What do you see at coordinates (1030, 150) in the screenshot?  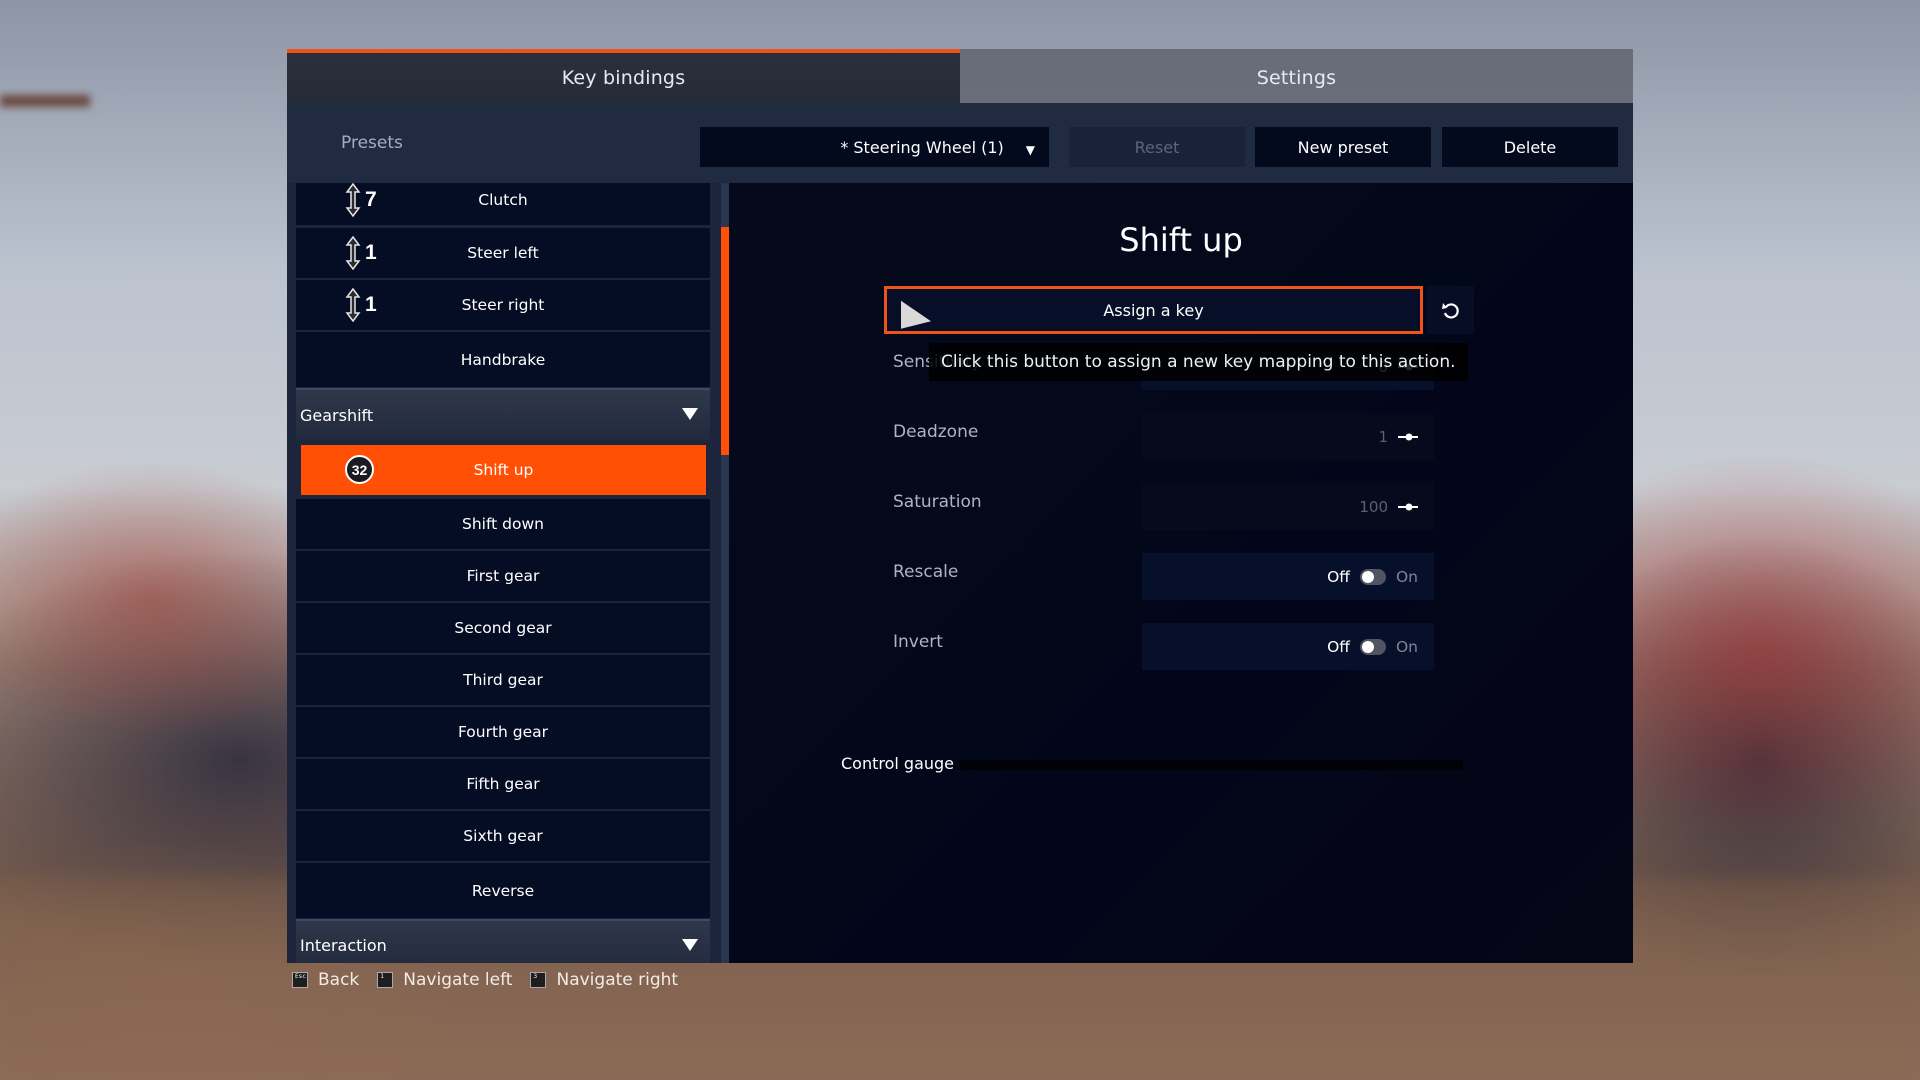 I see `chevron-down-icon: ▼` at bounding box center [1030, 150].